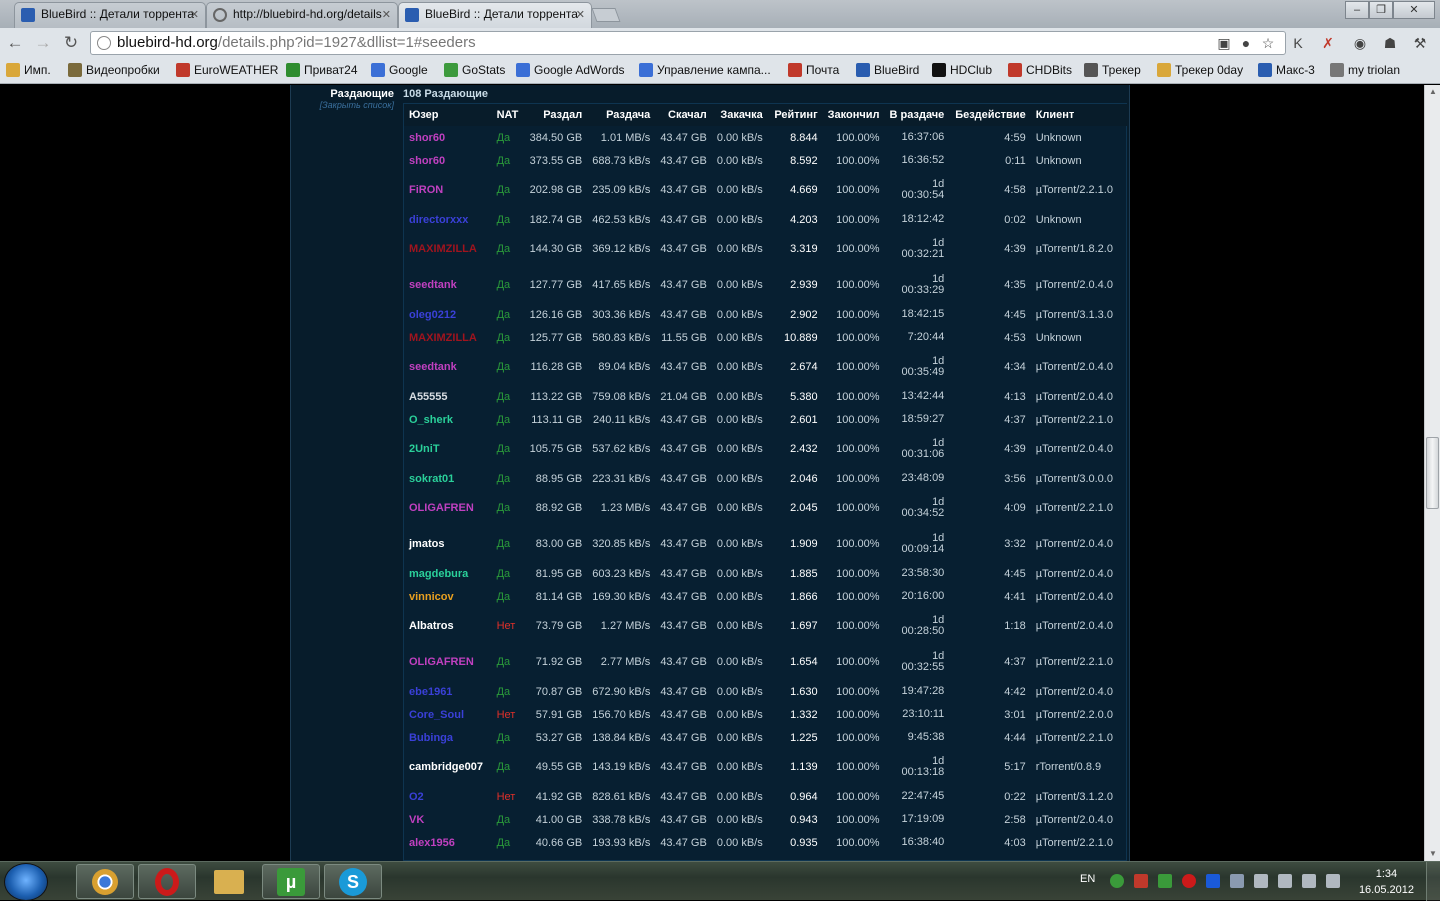  What do you see at coordinates (1386, 882) in the screenshot?
I see `clock: 1:34 16.05.2012` at bounding box center [1386, 882].